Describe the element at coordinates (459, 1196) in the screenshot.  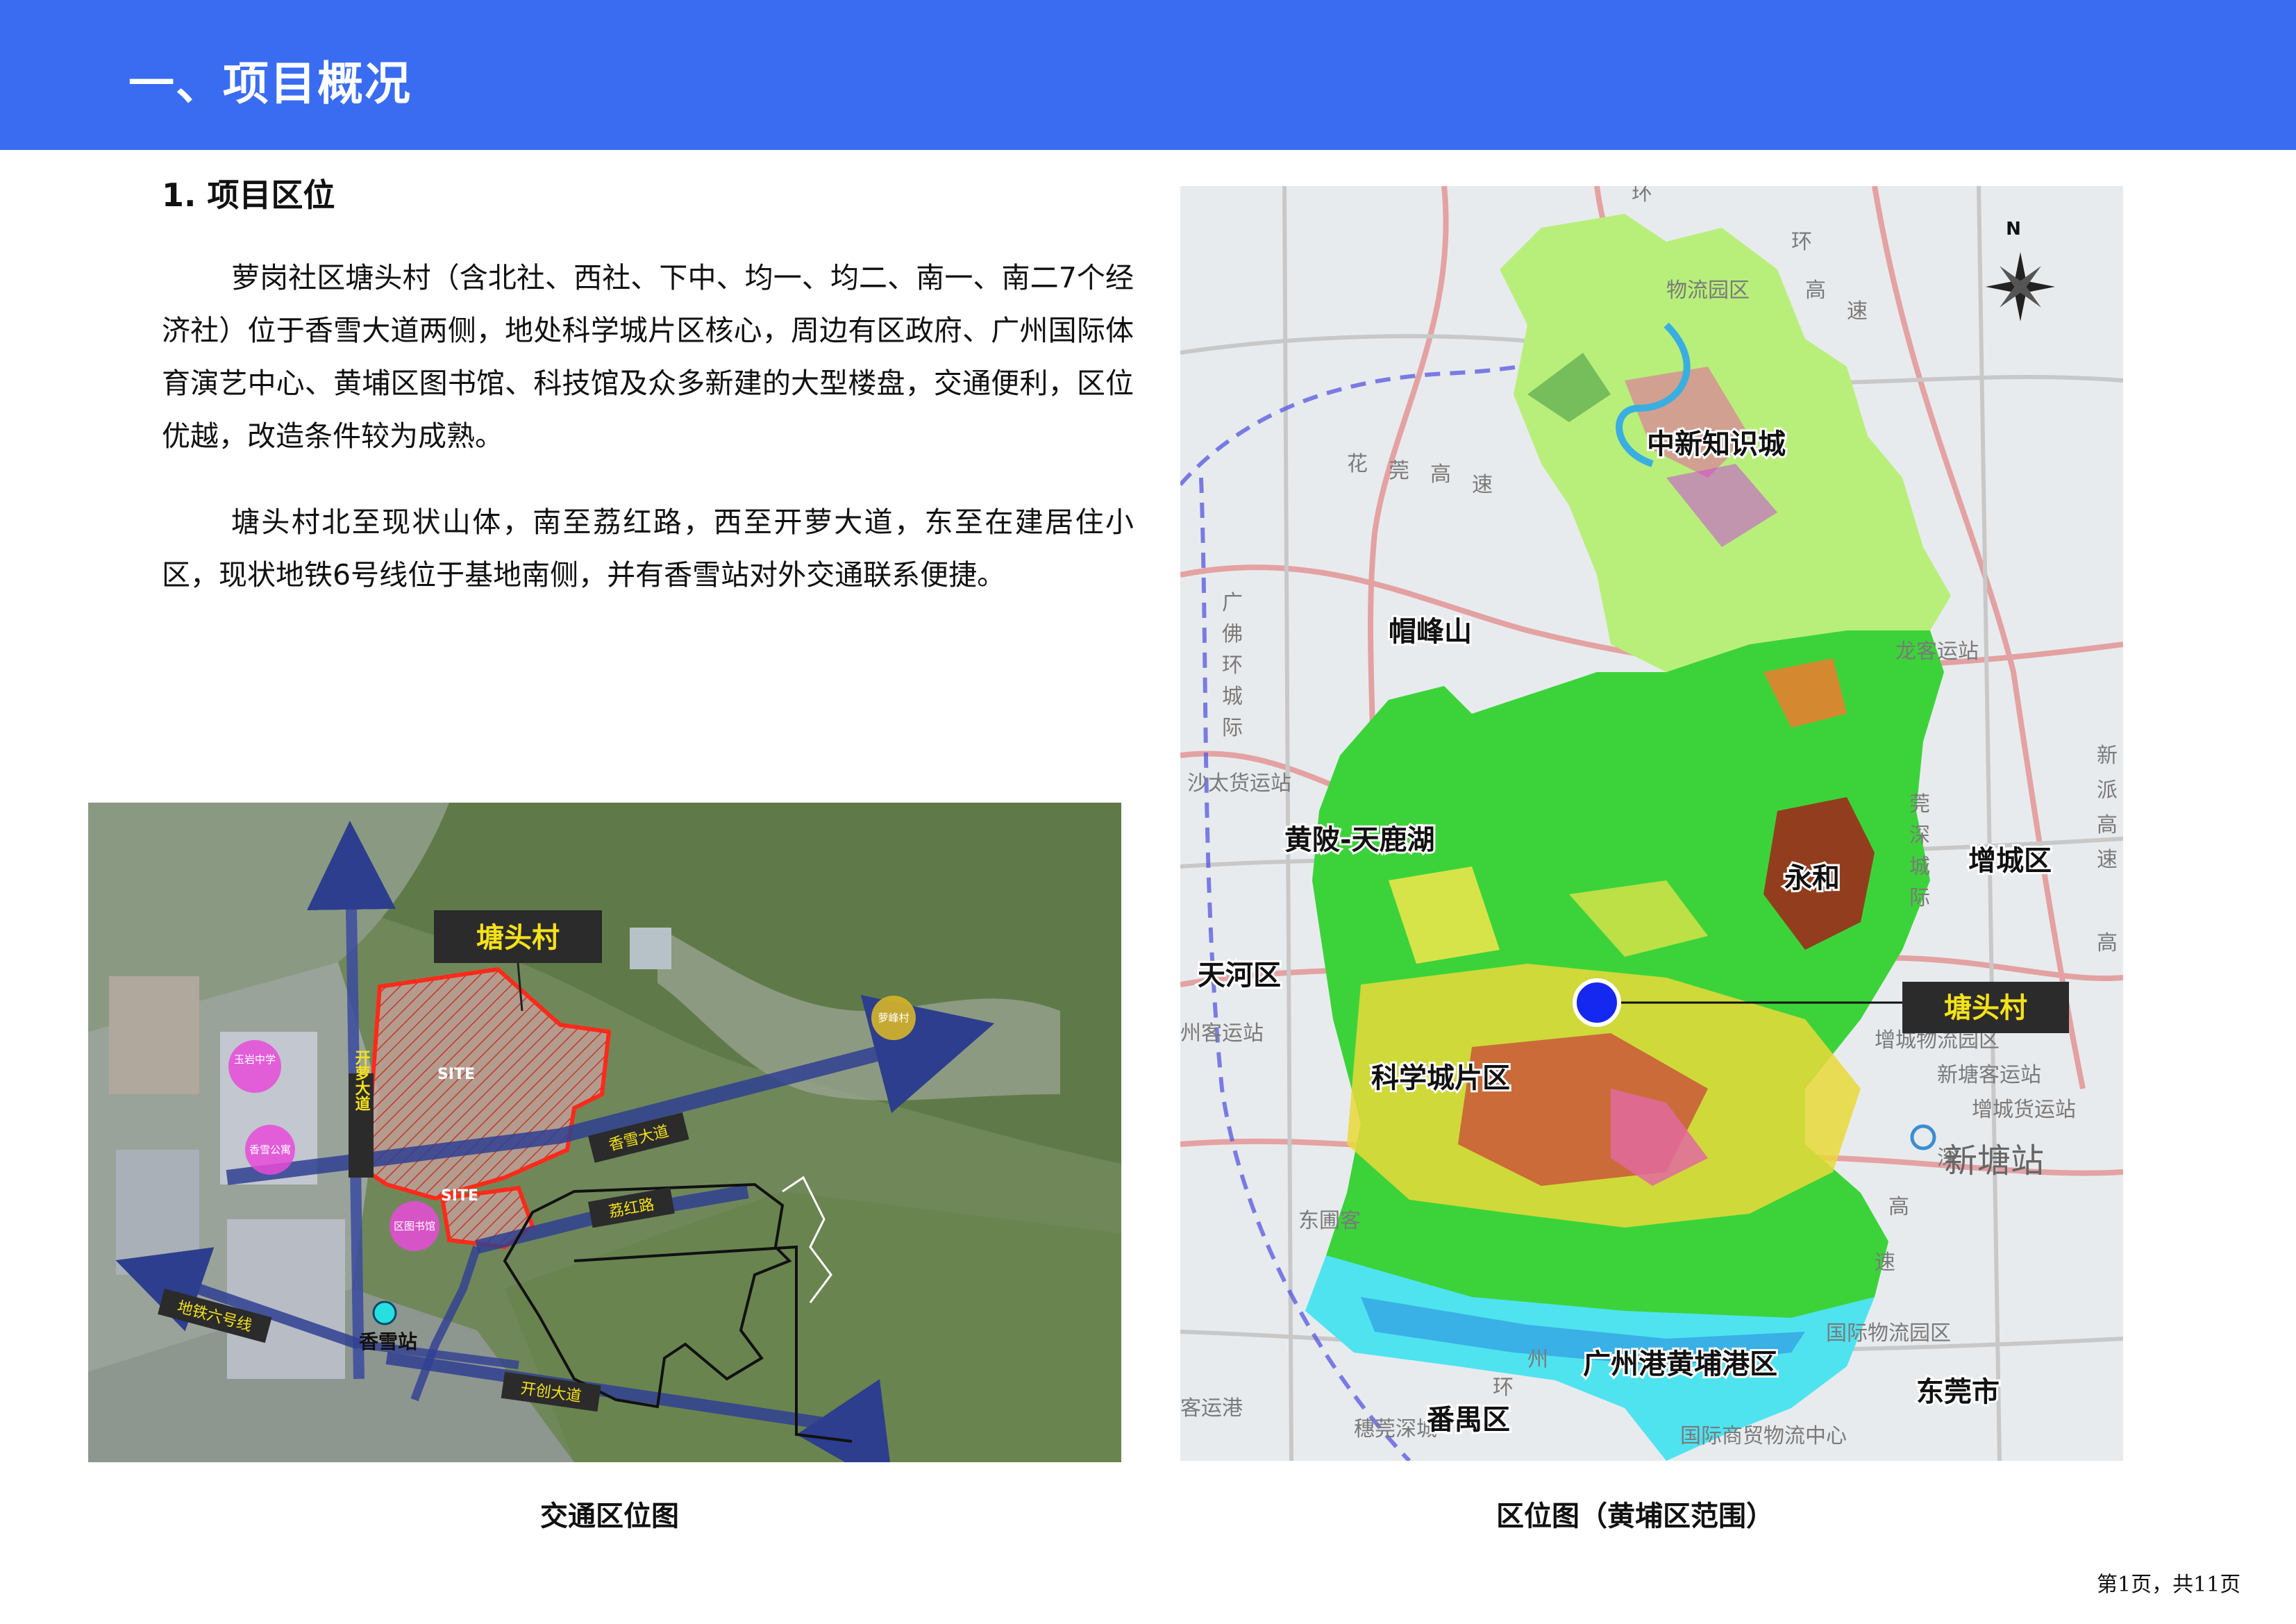
I see `site-label-south: SITE` at that location.